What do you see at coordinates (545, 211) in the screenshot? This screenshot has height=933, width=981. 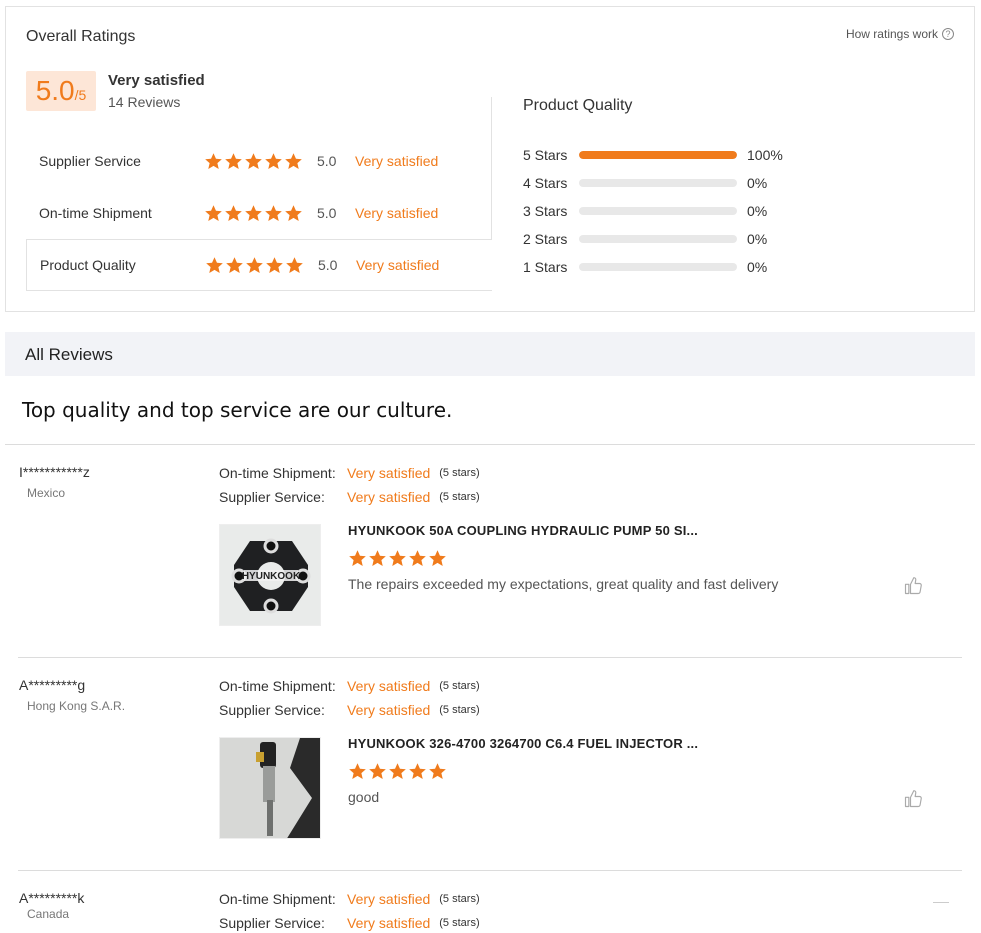 I see `distribution-label: 3 Stars` at bounding box center [545, 211].